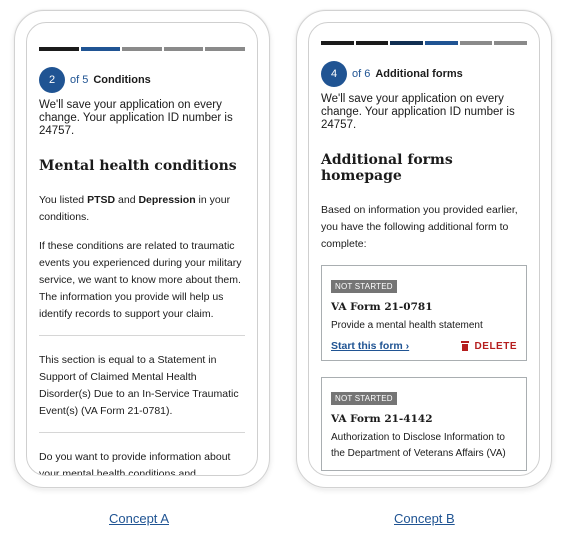  Describe the element at coordinates (101, 200) in the screenshot. I see `condition-ptsd: PTSD` at that location.